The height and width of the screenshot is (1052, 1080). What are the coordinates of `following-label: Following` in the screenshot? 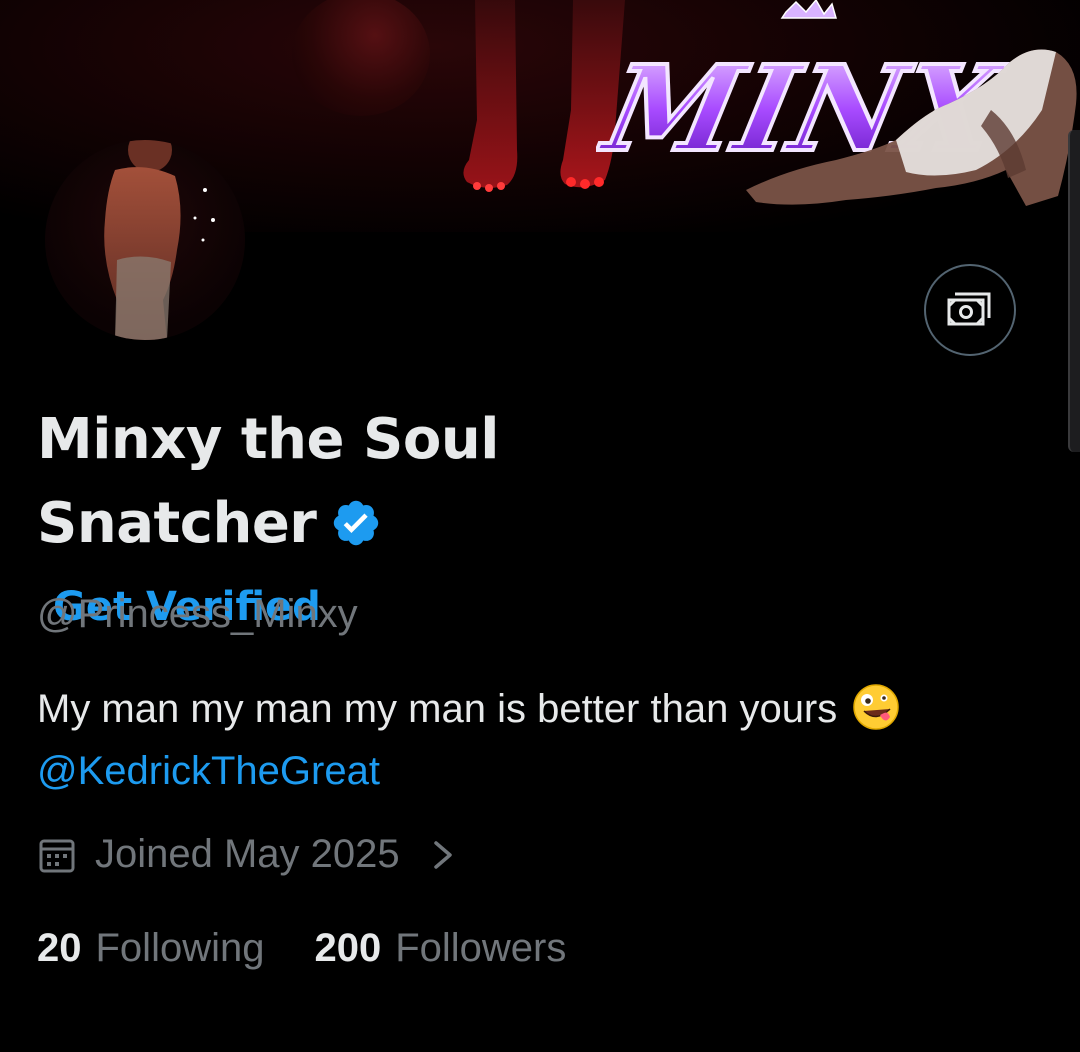 It's located at (180, 948).